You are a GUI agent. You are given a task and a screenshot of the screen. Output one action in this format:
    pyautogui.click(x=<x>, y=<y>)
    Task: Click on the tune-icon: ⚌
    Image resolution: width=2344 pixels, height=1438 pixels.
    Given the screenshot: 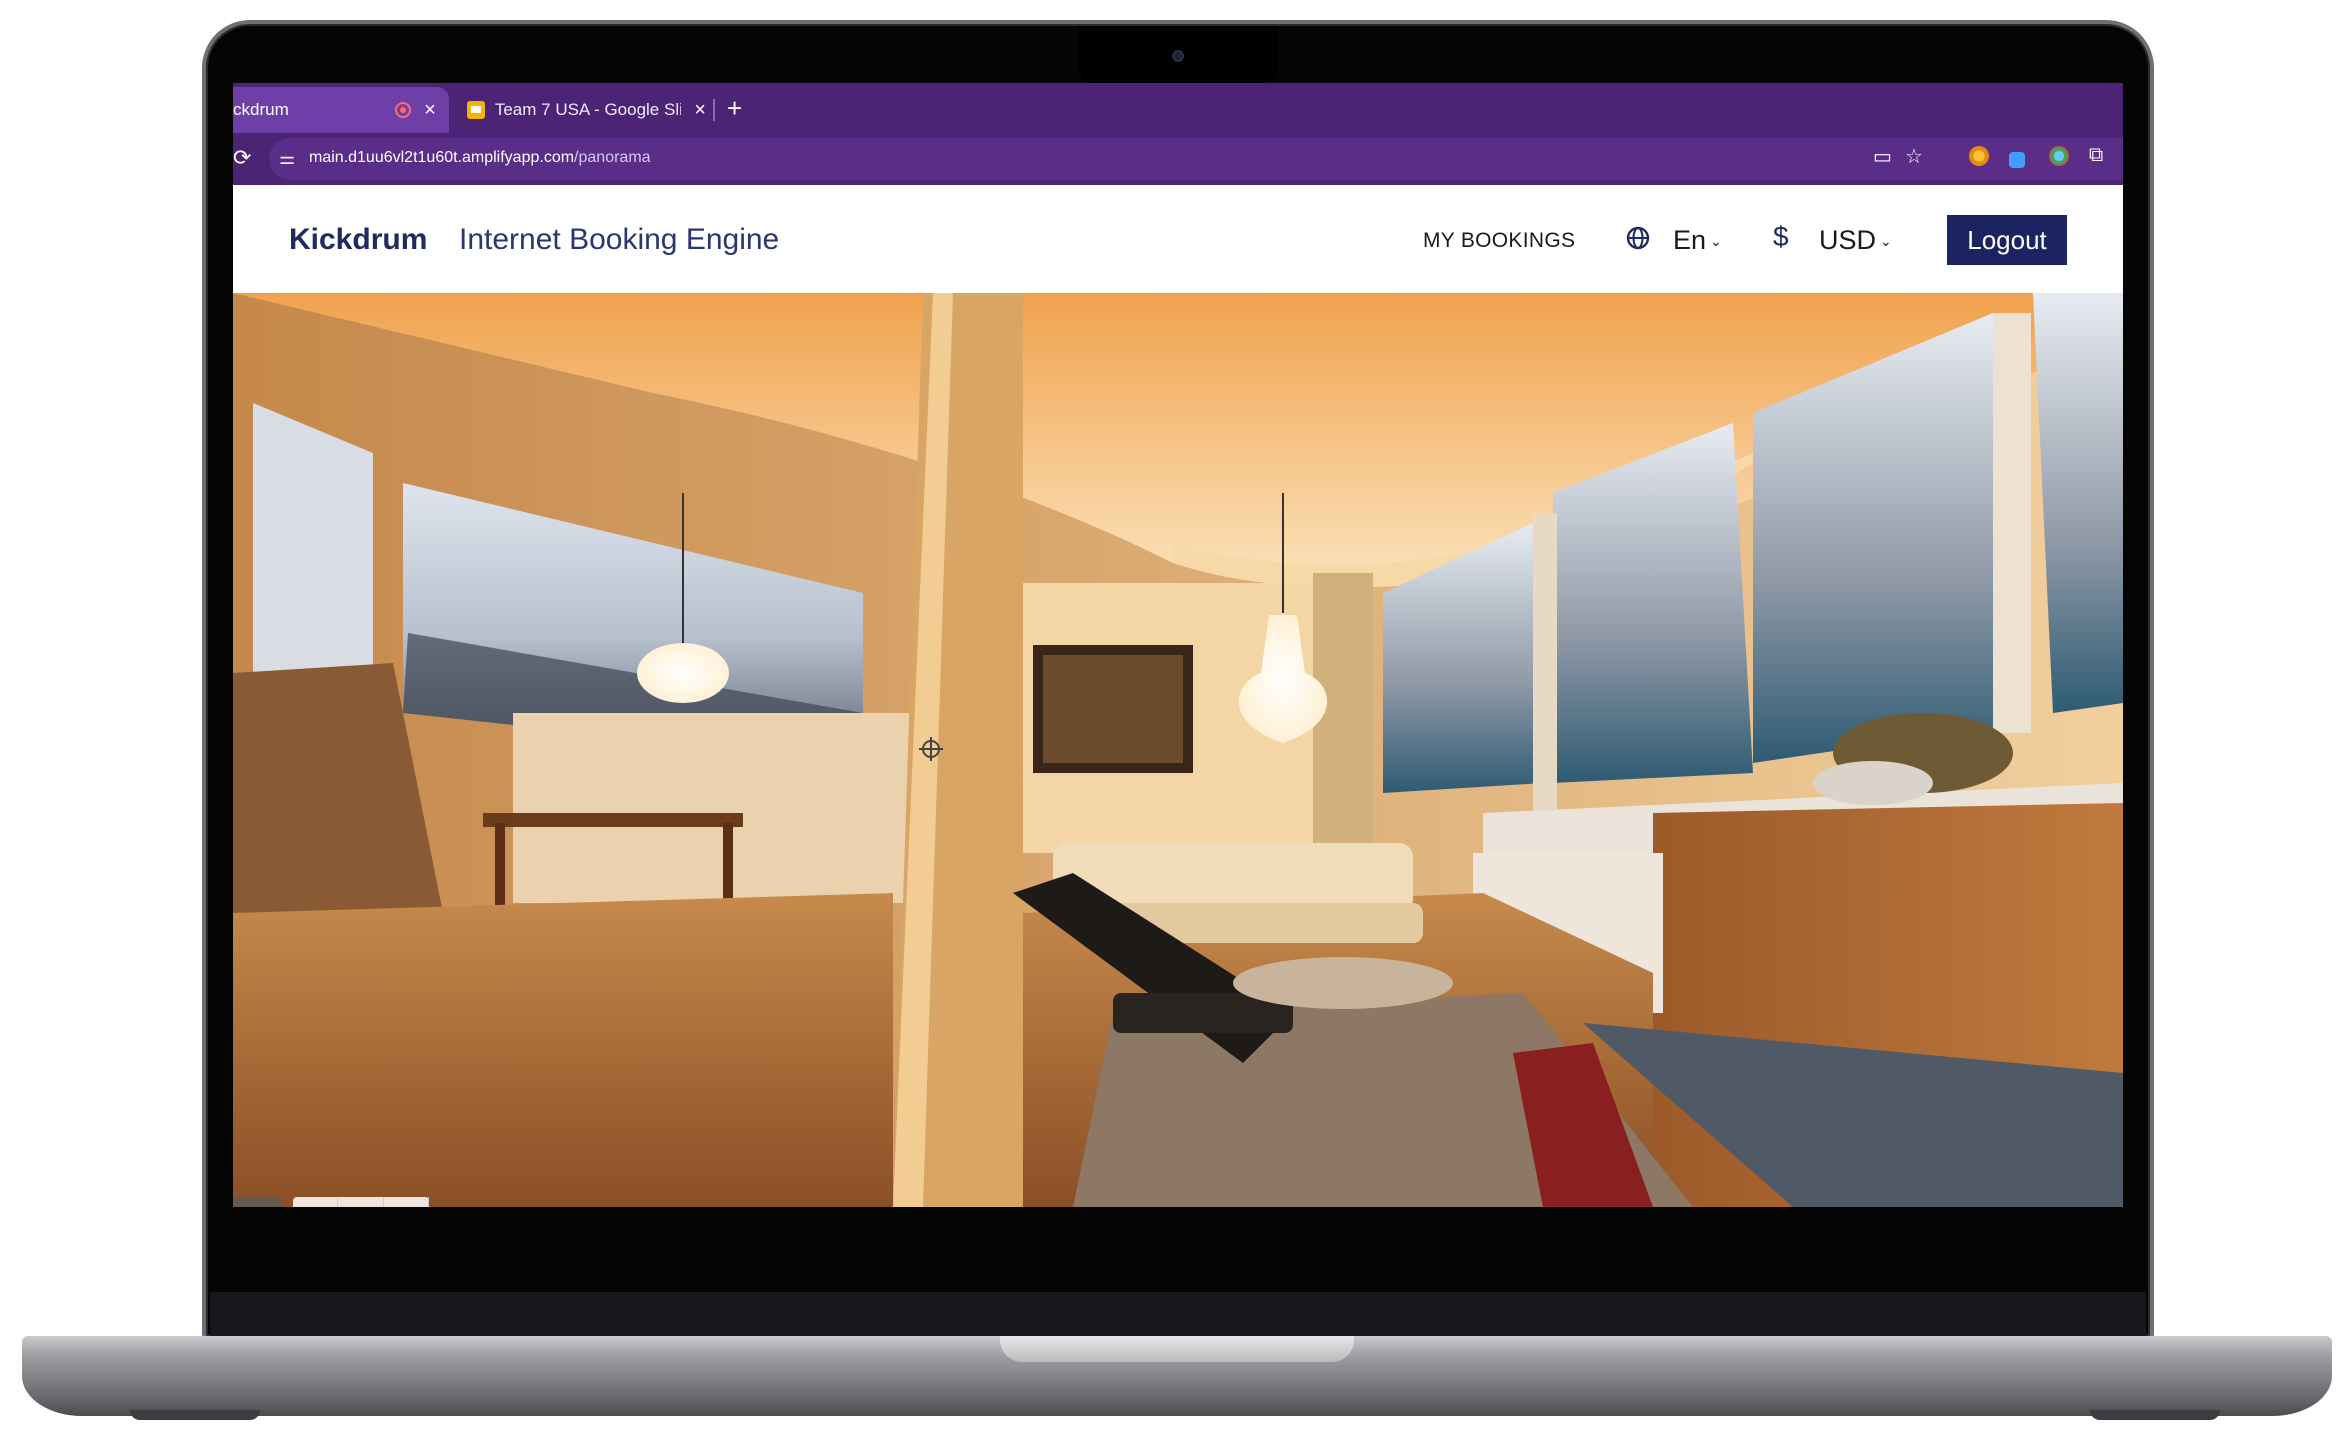 What is the action you would take?
    pyautogui.click(x=287, y=158)
    